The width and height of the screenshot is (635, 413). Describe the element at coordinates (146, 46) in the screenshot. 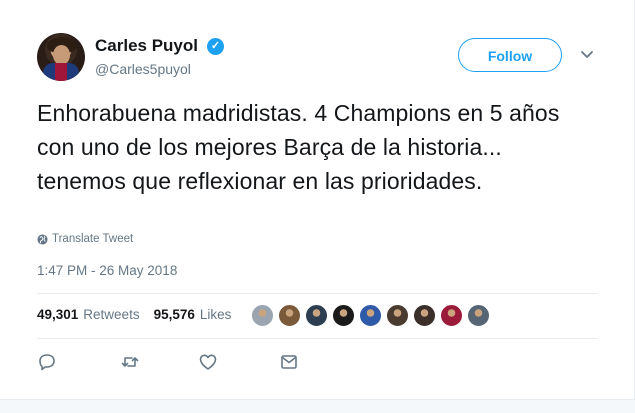

I see `display-name: Carles Puyol` at that location.